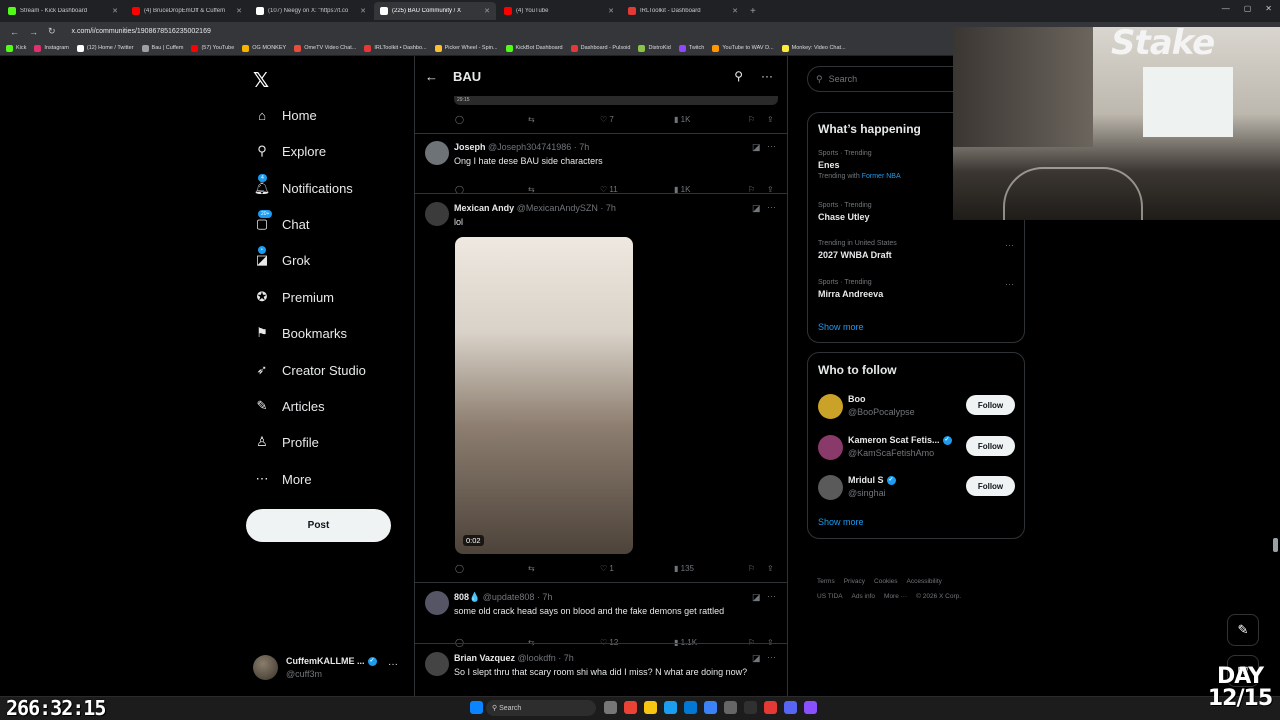 Image resolution: width=1280 pixels, height=720 pixels. I want to click on app-icon, so click(770, 707).